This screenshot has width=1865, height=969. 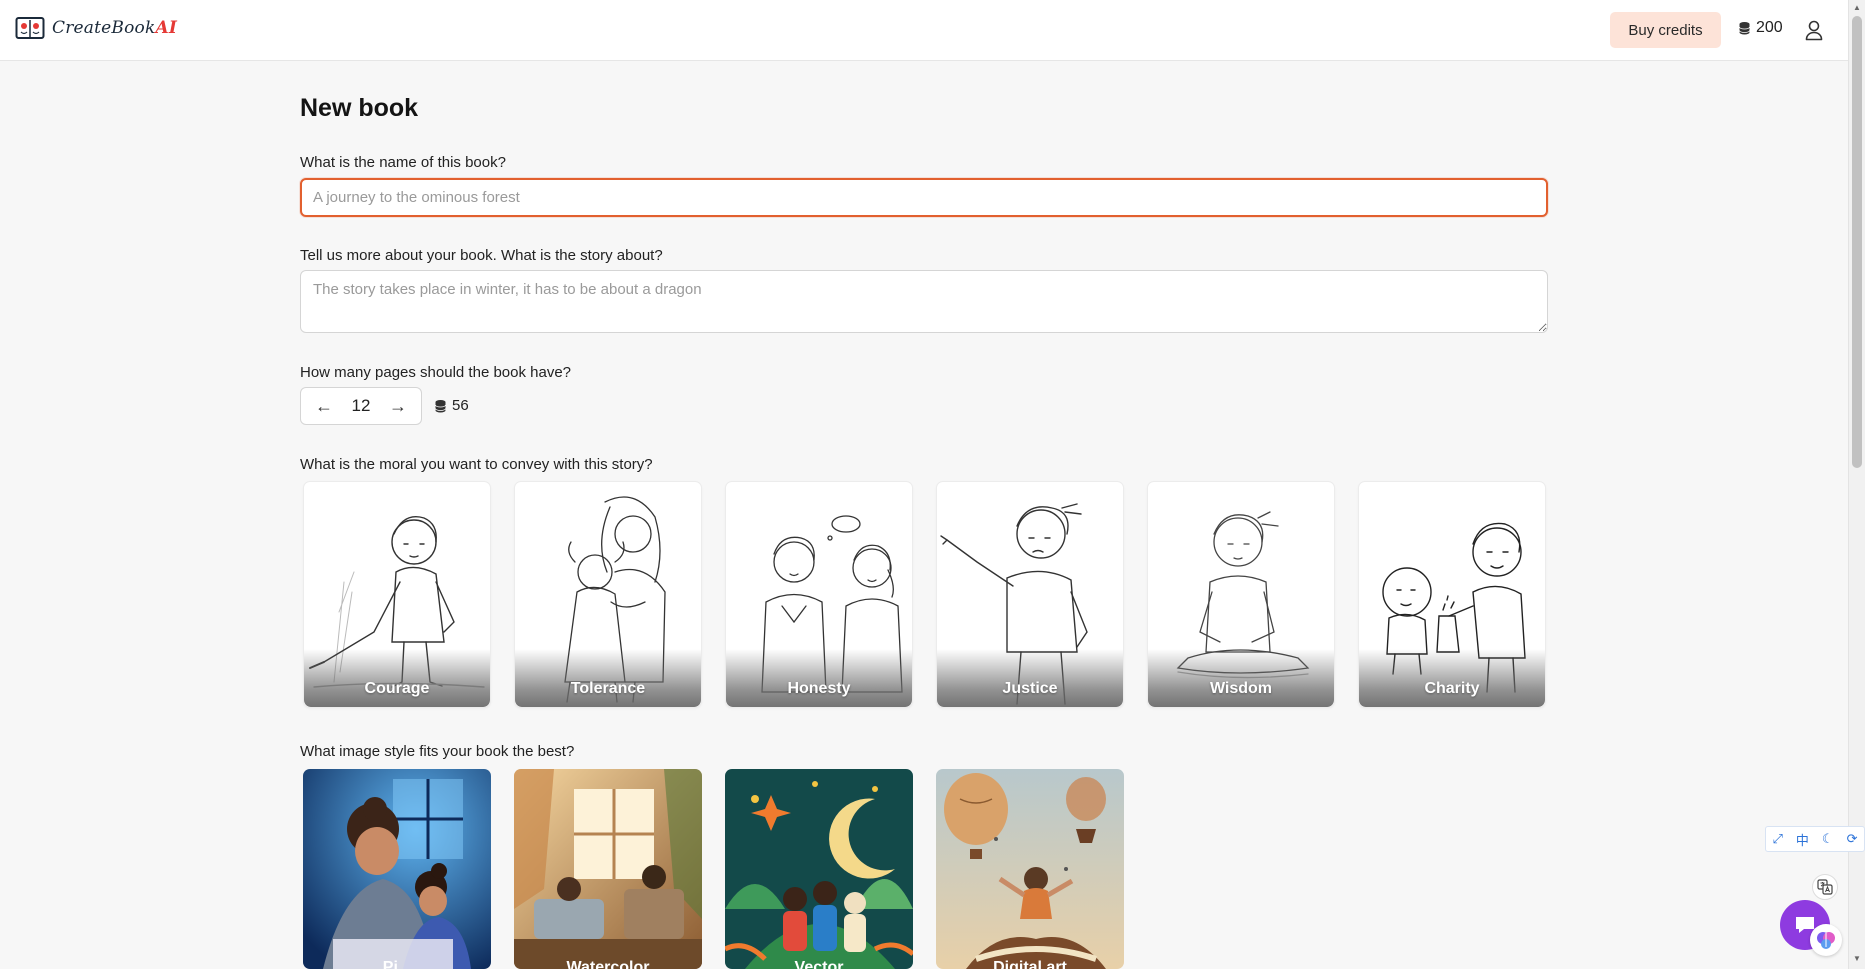 I want to click on style-2-illustration, so click(x=608, y=869).